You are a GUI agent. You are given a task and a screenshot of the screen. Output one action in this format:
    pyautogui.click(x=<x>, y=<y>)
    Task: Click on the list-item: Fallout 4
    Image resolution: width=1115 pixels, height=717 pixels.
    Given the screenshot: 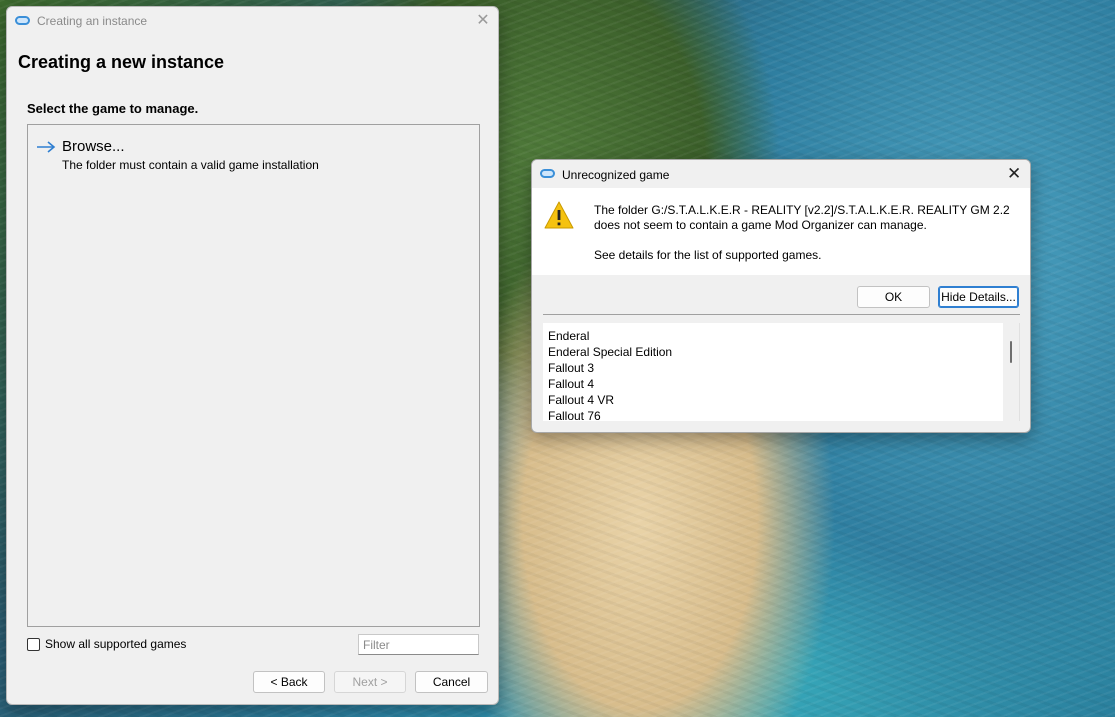 What is the action you would take?
    pyautogui.click(x=571, y=384)
    